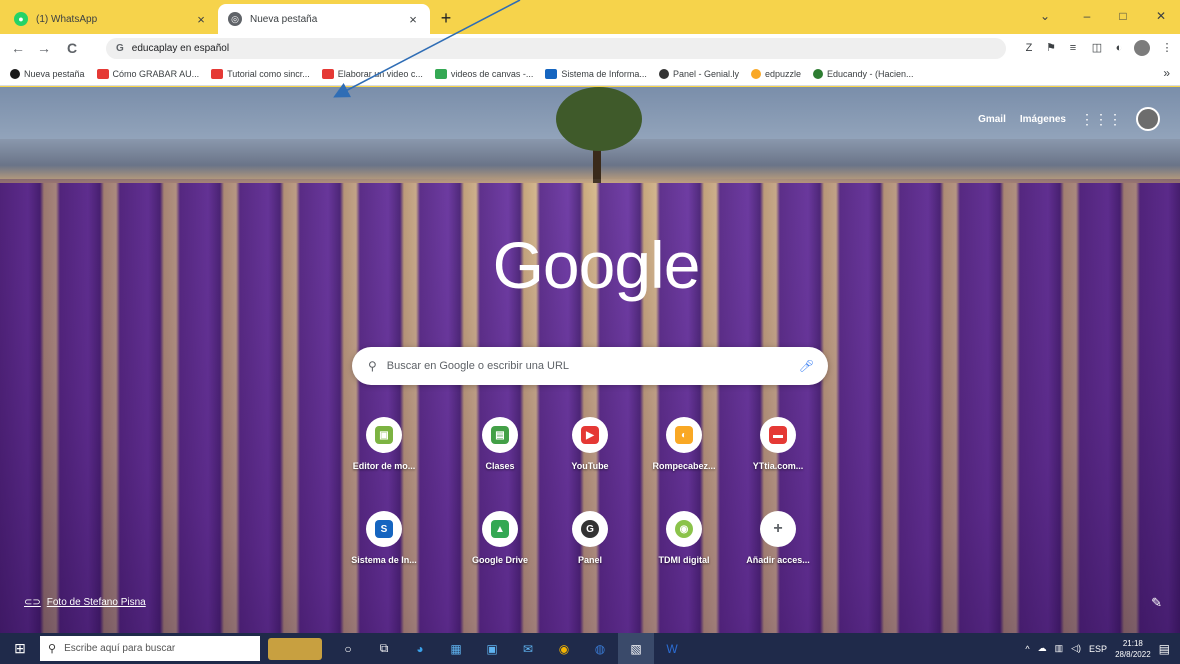 The width and height of the screenshot is (1180, 664). What do you see at coordinates (1043, 119) in the screenshot?
I see `images-link: Imágenes` at bounding box center [1043, 119].